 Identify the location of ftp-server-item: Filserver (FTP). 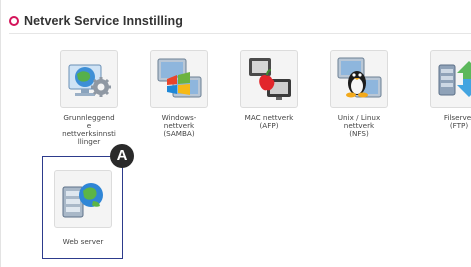
(446, 90).